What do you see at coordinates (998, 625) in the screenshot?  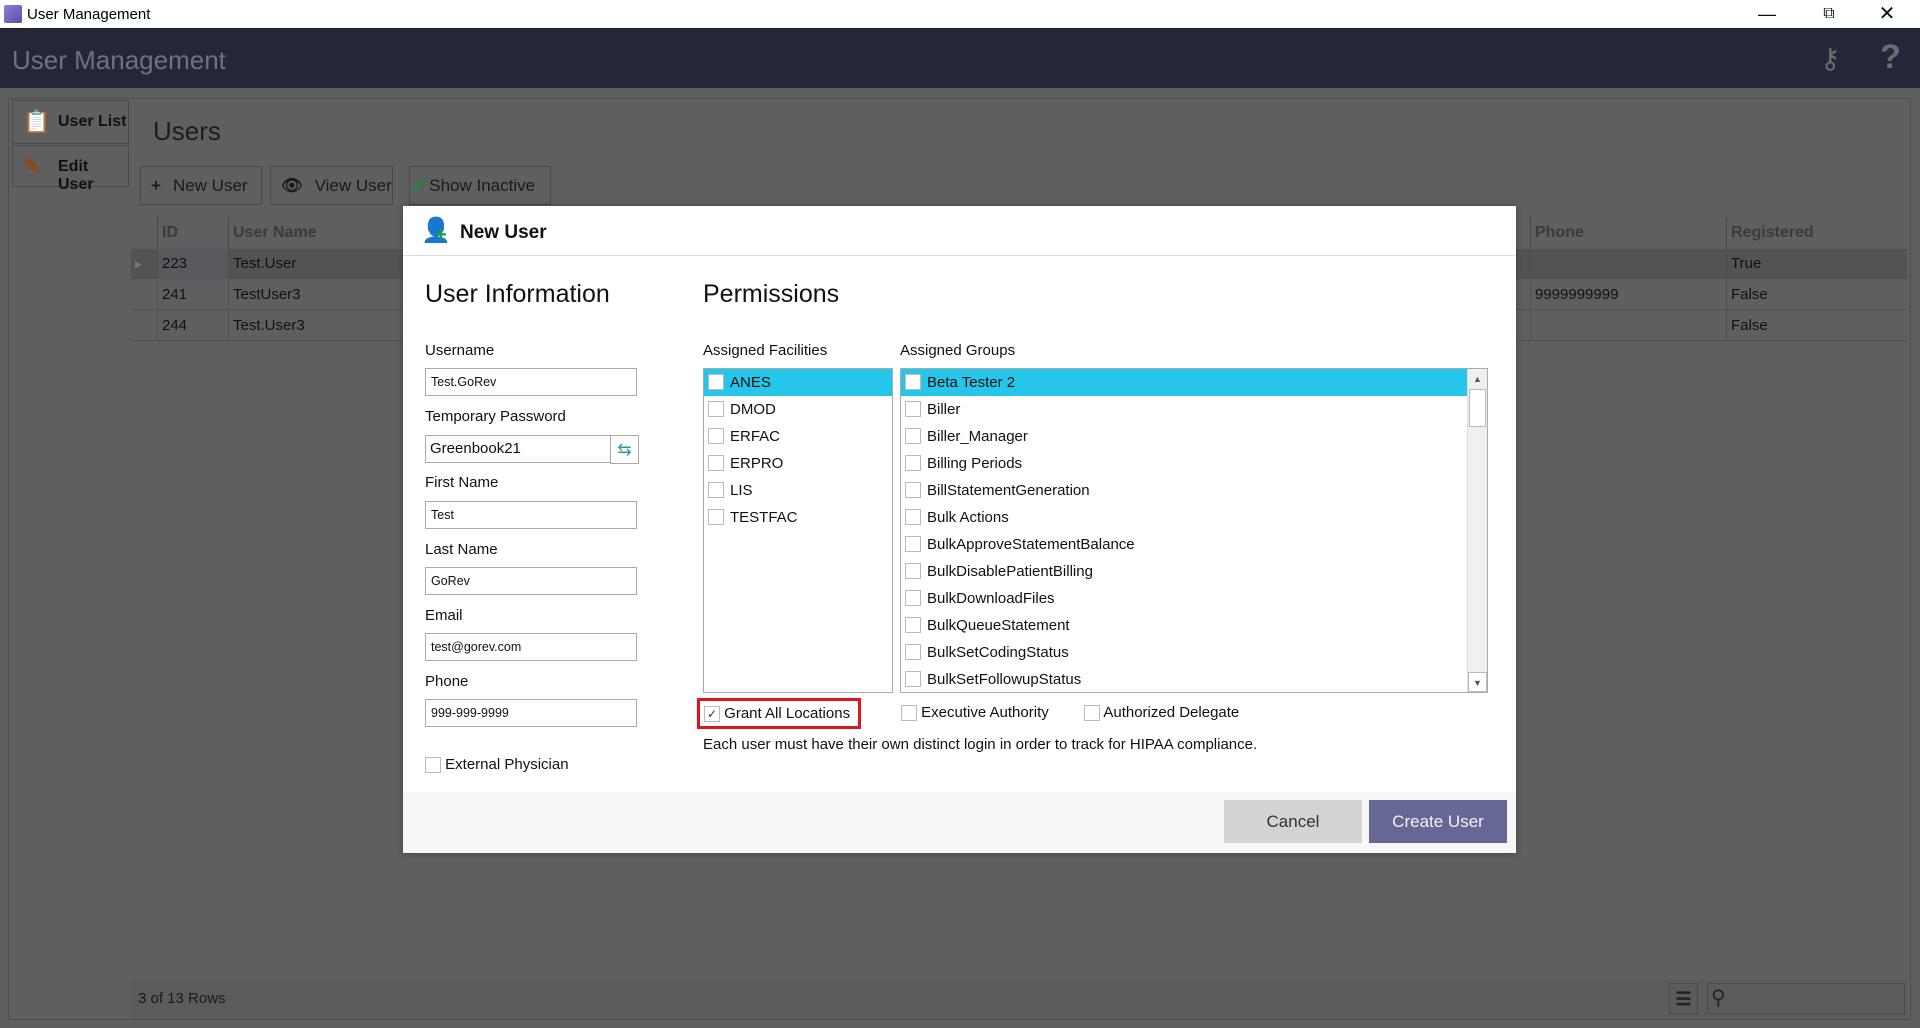 I see `list-item-label: BulkQueueStatement` at bounding box center [998, 625].